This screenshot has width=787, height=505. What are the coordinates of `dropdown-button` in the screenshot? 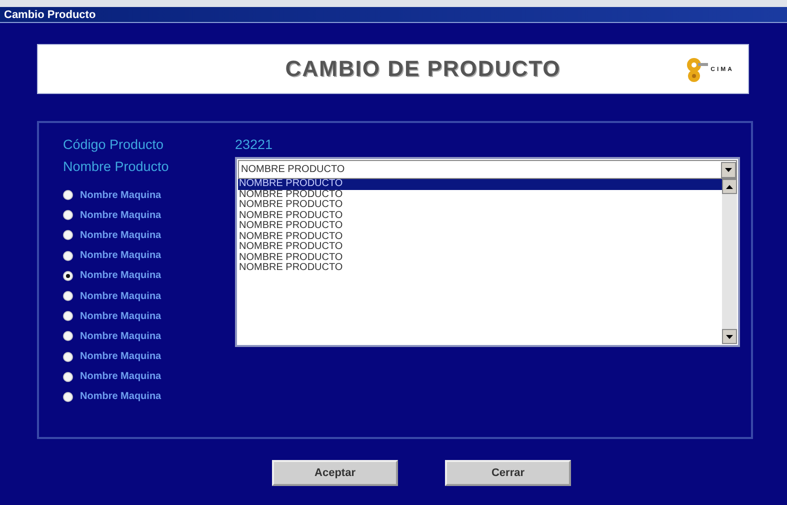 It's located at (728, 170).